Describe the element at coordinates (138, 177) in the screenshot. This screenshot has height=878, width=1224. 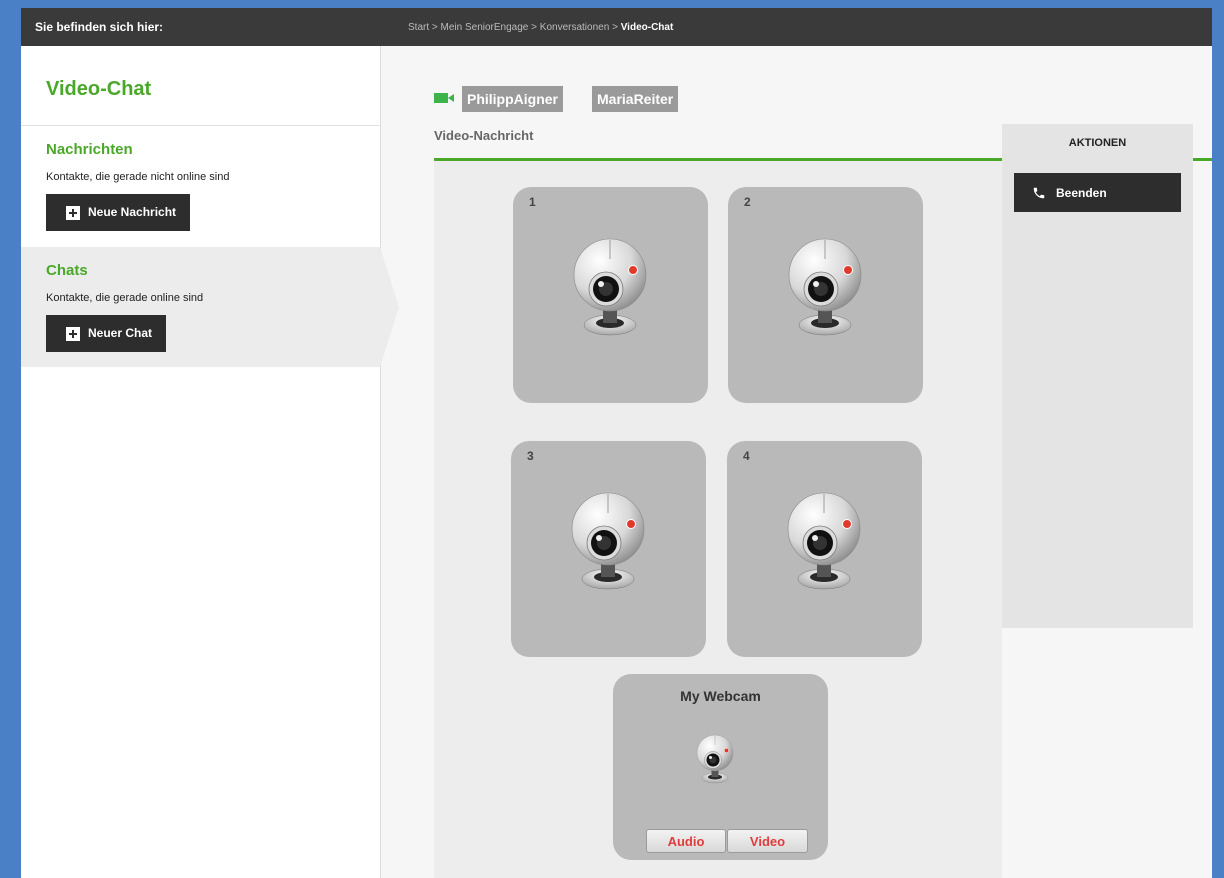
I see `section-description: Kontakte, die gerade nicht online sind` at that location.